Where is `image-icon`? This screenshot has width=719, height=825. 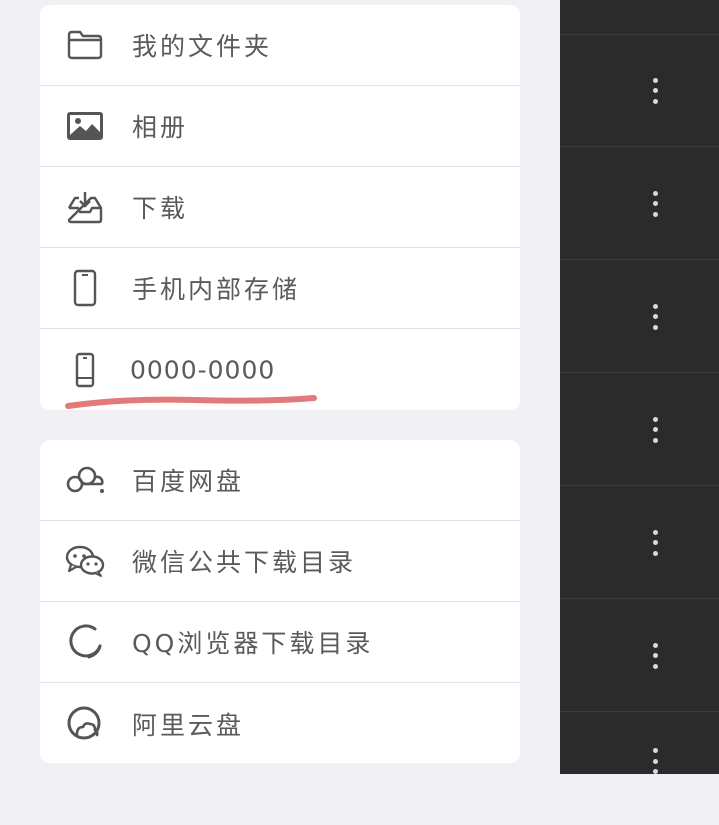
image-icon is located at coordinates (85, 126).